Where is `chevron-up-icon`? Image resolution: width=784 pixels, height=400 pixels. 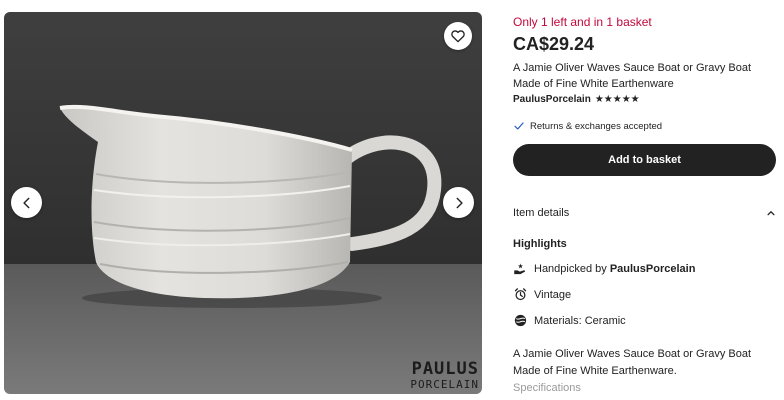
chevron-up-icon is located at coordinates (771, 213).